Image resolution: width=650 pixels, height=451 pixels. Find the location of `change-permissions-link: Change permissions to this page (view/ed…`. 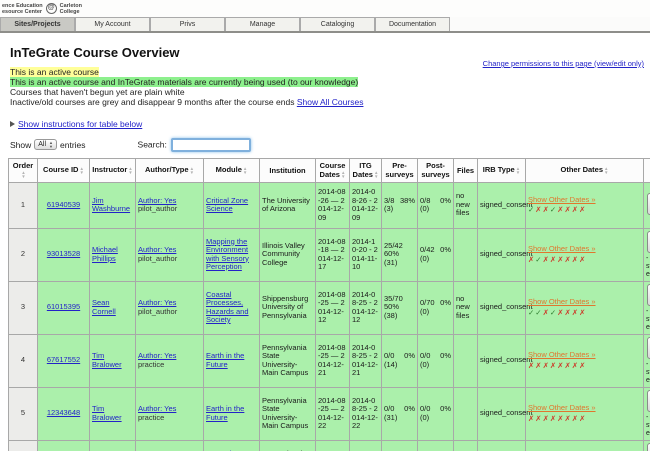

change-permissions-link: Change permissions to this page (view/ed… is located at coordinates (563, 63).